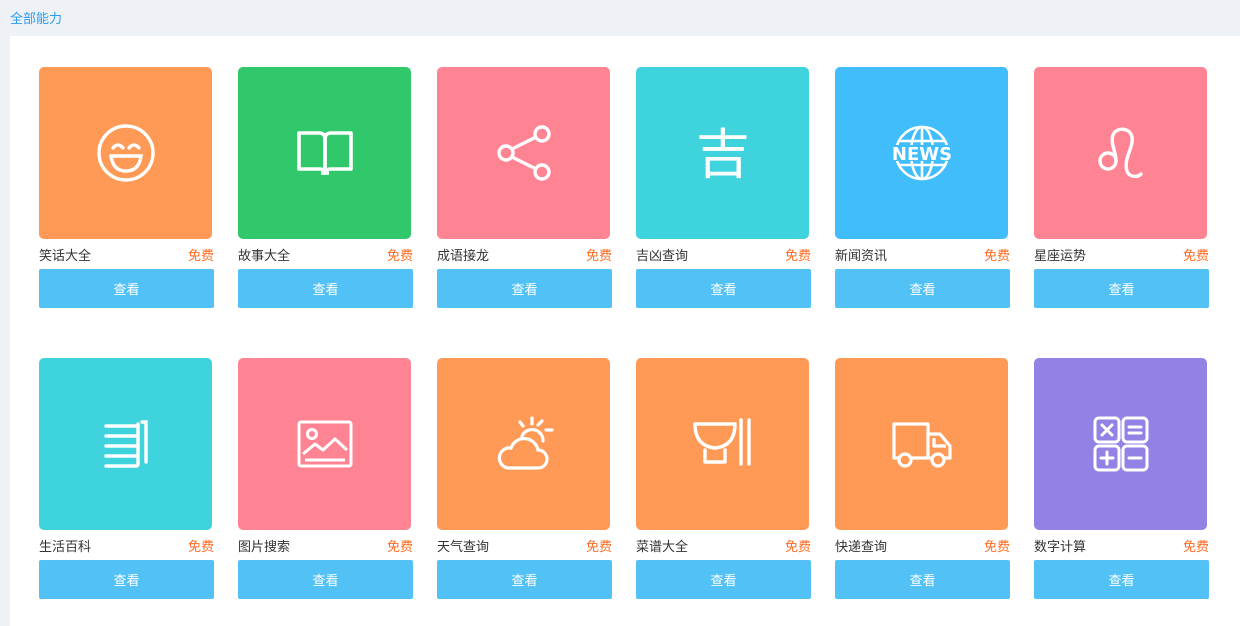 This screenshot has height=626, width=1240. I want to click on card-name: 吉凶查询, so click(662, 256).